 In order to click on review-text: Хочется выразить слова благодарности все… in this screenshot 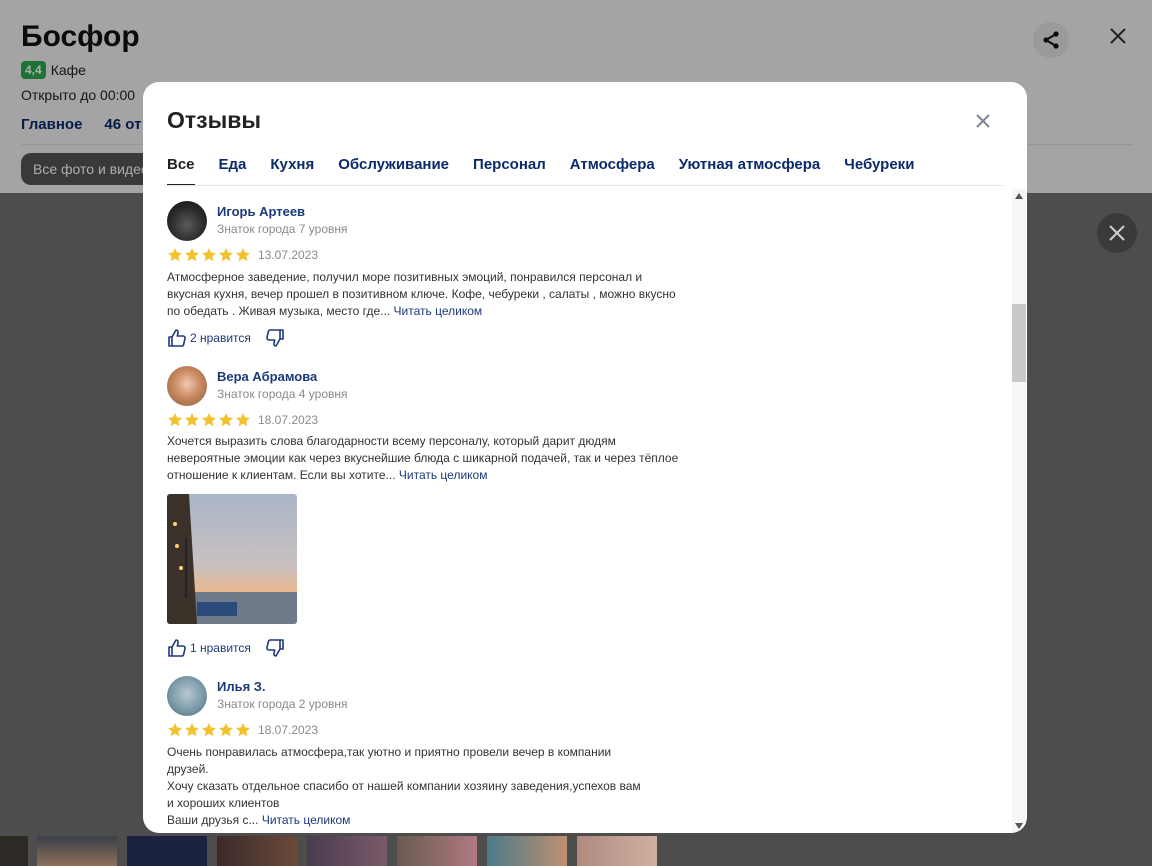, I will do `click(427, 458)`.